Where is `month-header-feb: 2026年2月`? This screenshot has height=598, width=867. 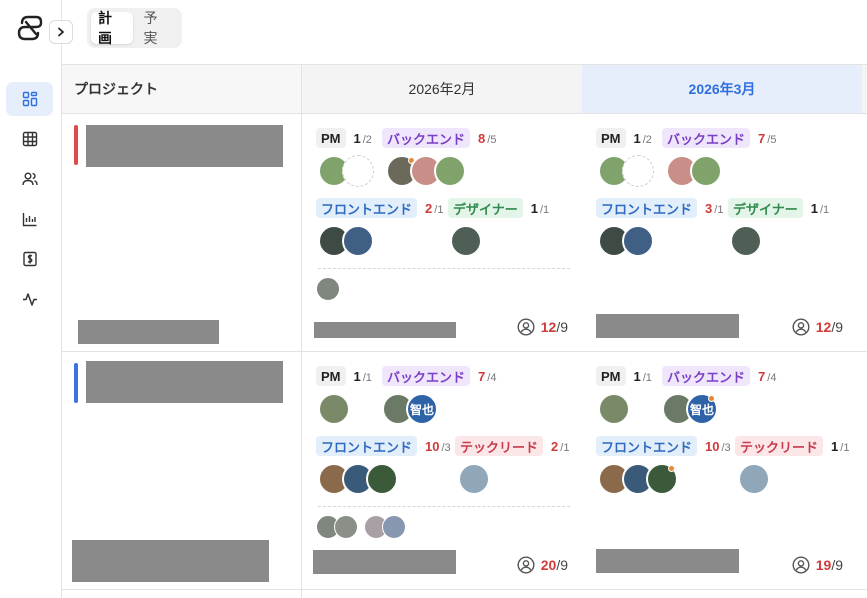
month-header-feb: 2026年2月 is located at coordinates (442, 89).